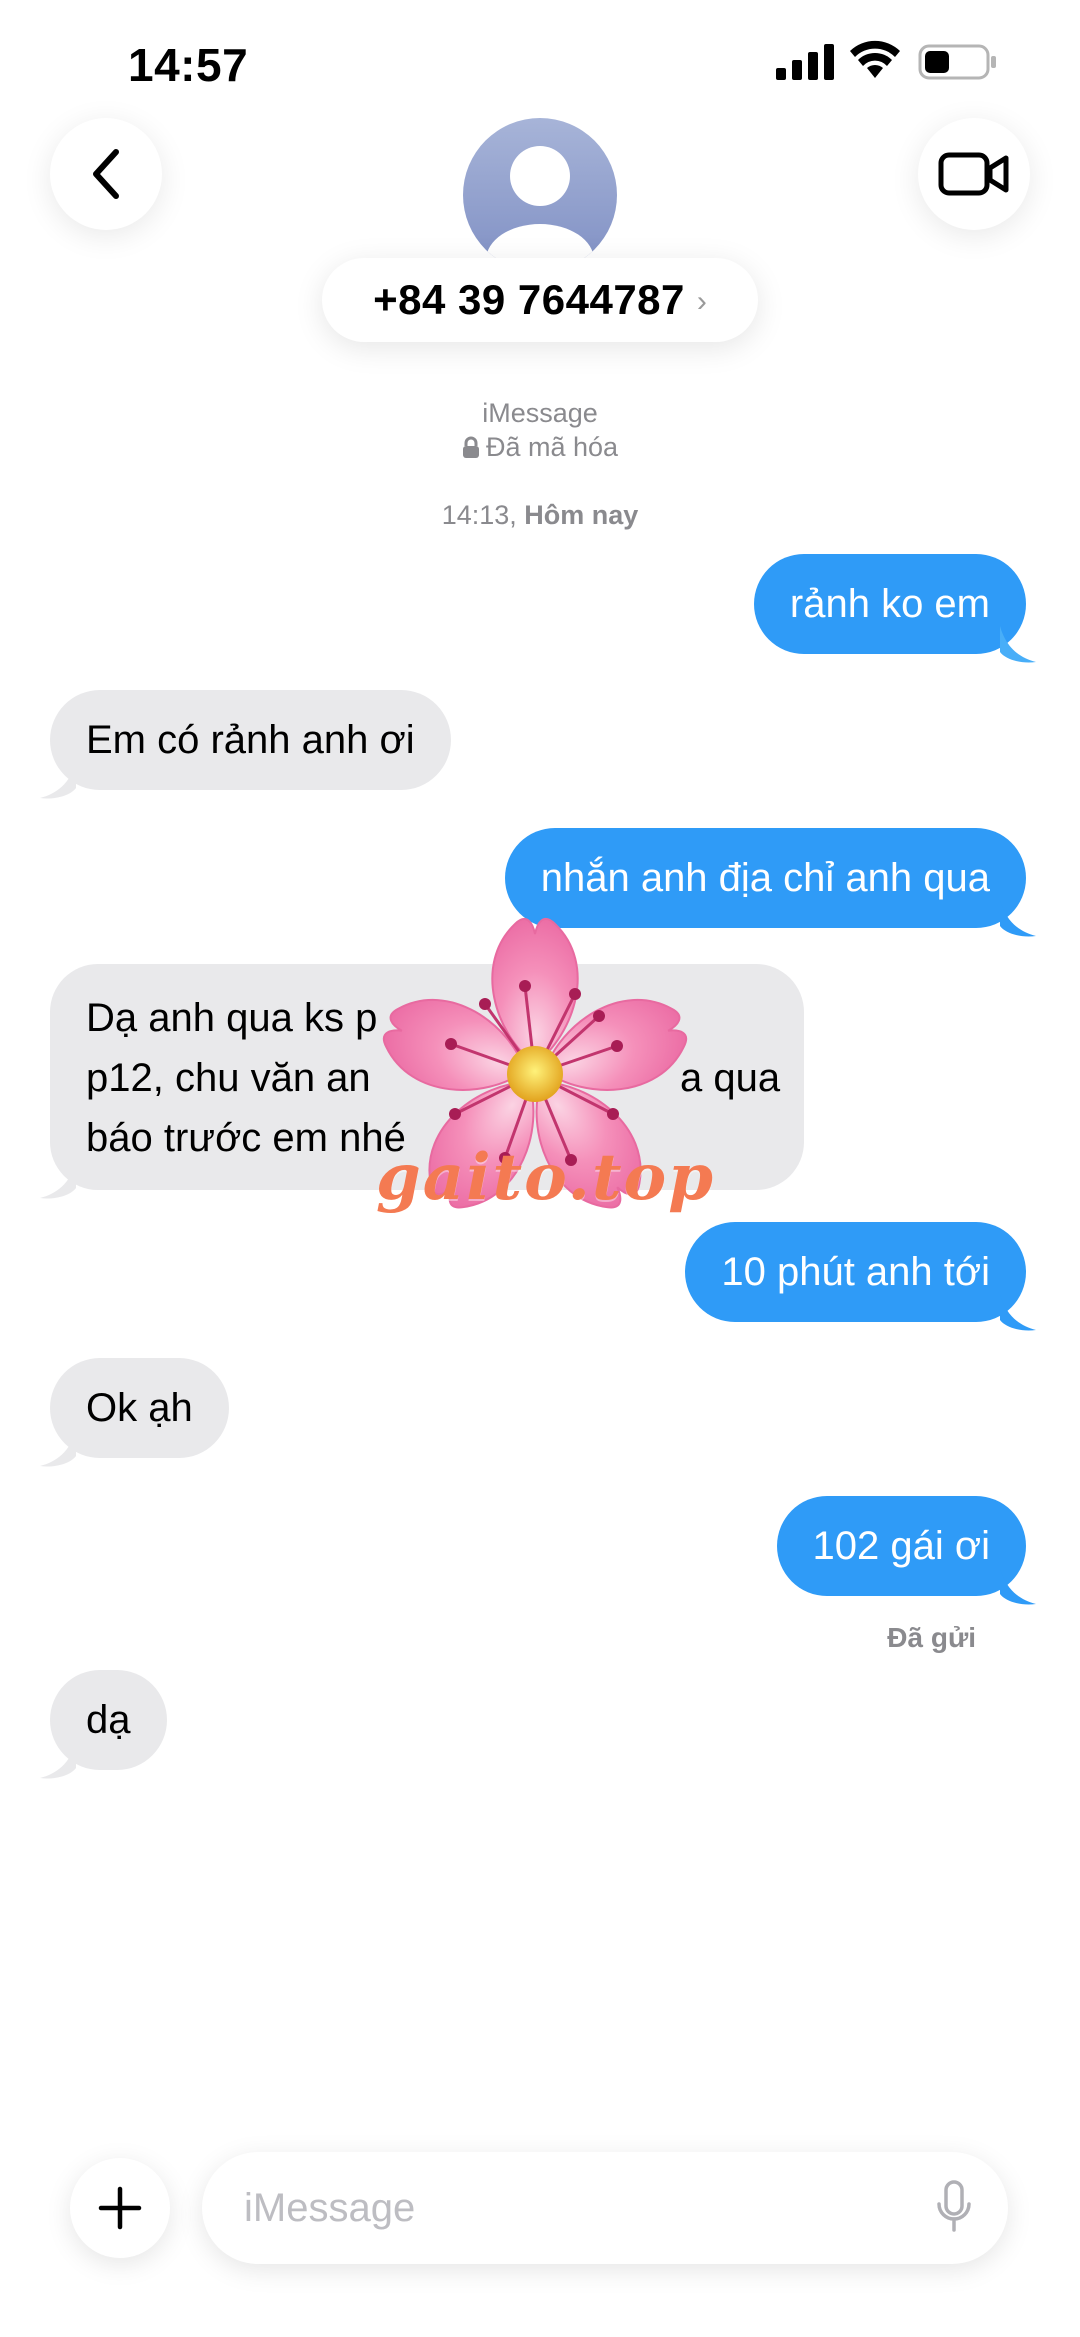  I want to click on message-text: Em có rảnh anh ơi, so click(250, 740).